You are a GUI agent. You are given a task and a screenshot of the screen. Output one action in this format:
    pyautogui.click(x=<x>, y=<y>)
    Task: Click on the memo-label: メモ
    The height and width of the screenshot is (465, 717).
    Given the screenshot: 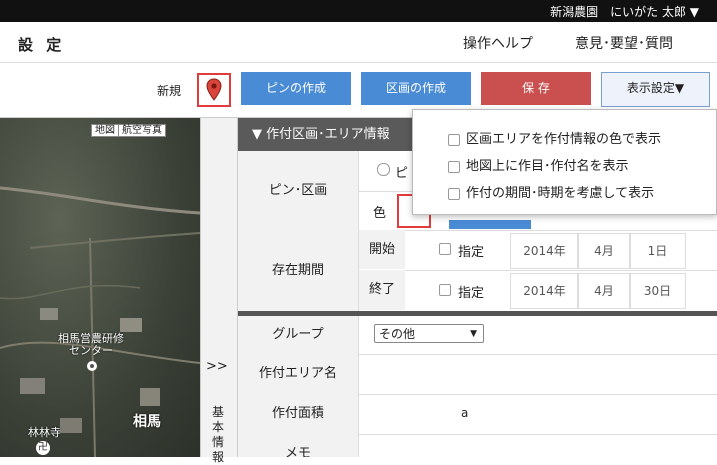 What is the action you would take?
    pyautogui.click(x=298, y=445)
    